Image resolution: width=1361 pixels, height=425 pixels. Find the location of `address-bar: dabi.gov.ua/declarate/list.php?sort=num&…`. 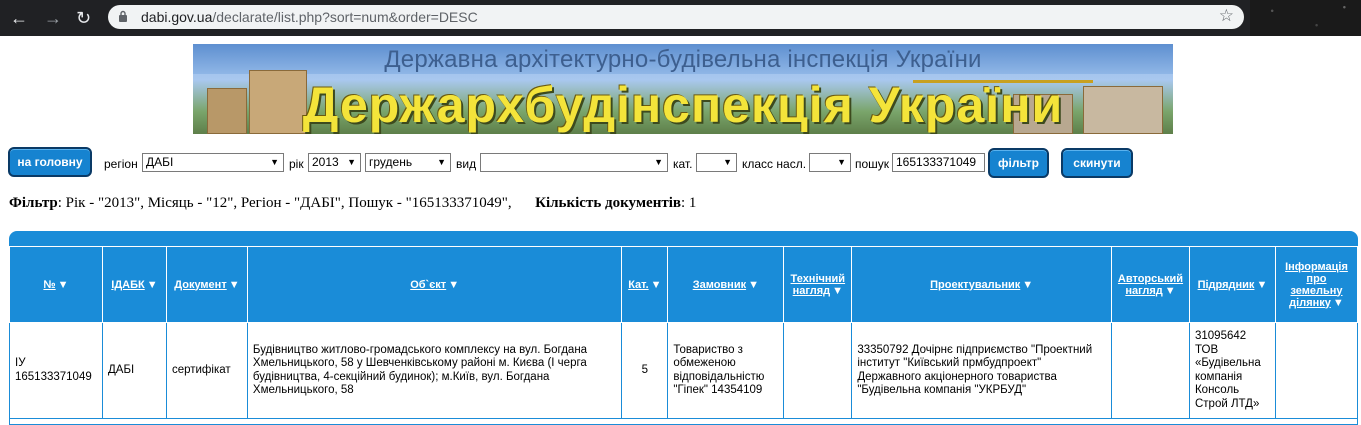

address-bar: dabi.gov.ua/declarate/list.php?sort=num&… is located at coordinates (676, 17).